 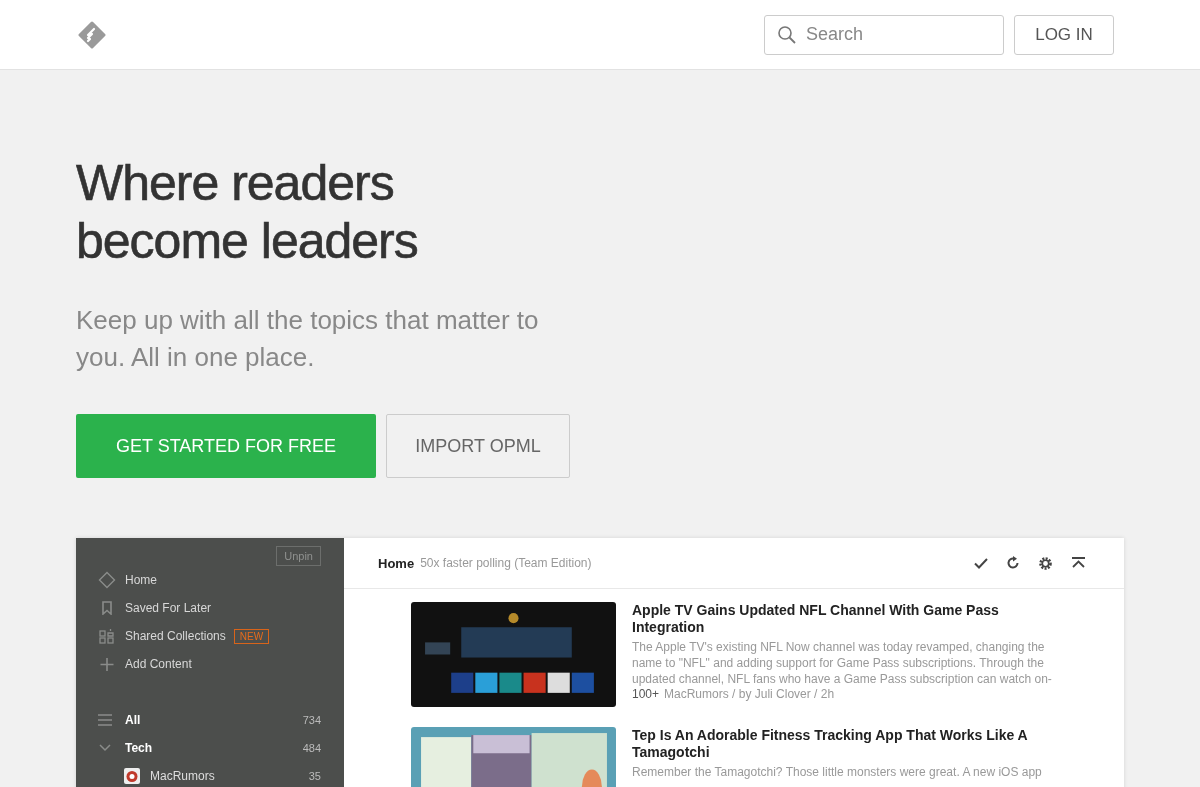 I want to click on diamond-icon, so click(x=107, y=580).